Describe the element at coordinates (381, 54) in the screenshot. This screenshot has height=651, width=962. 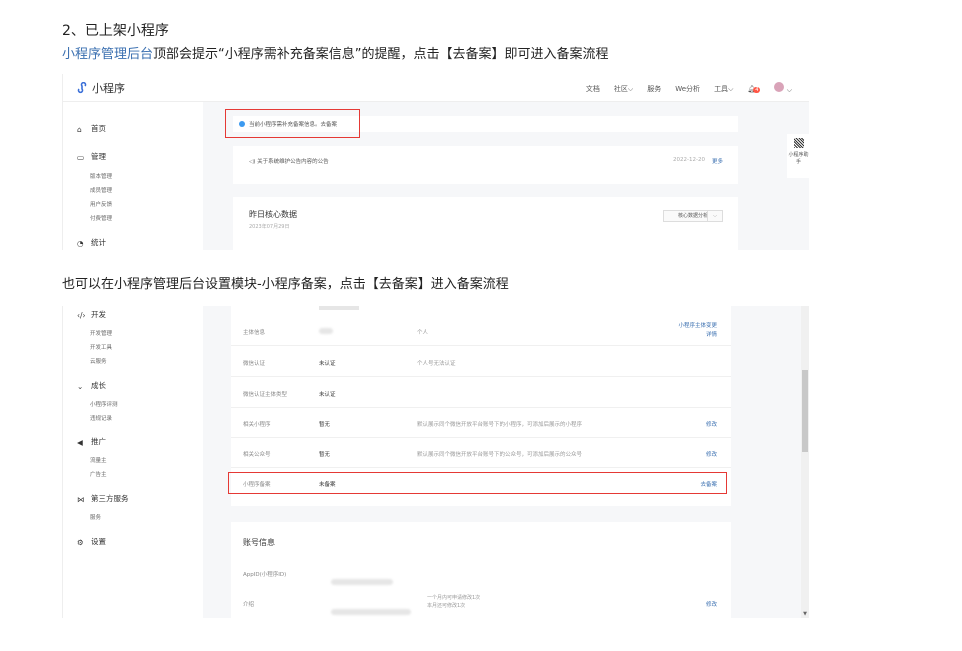
I see `instruction-text-1: 顶部会提示“小程序需补充备案信息”的提醒，点击【去备案】即可进入备案流程` at that location.